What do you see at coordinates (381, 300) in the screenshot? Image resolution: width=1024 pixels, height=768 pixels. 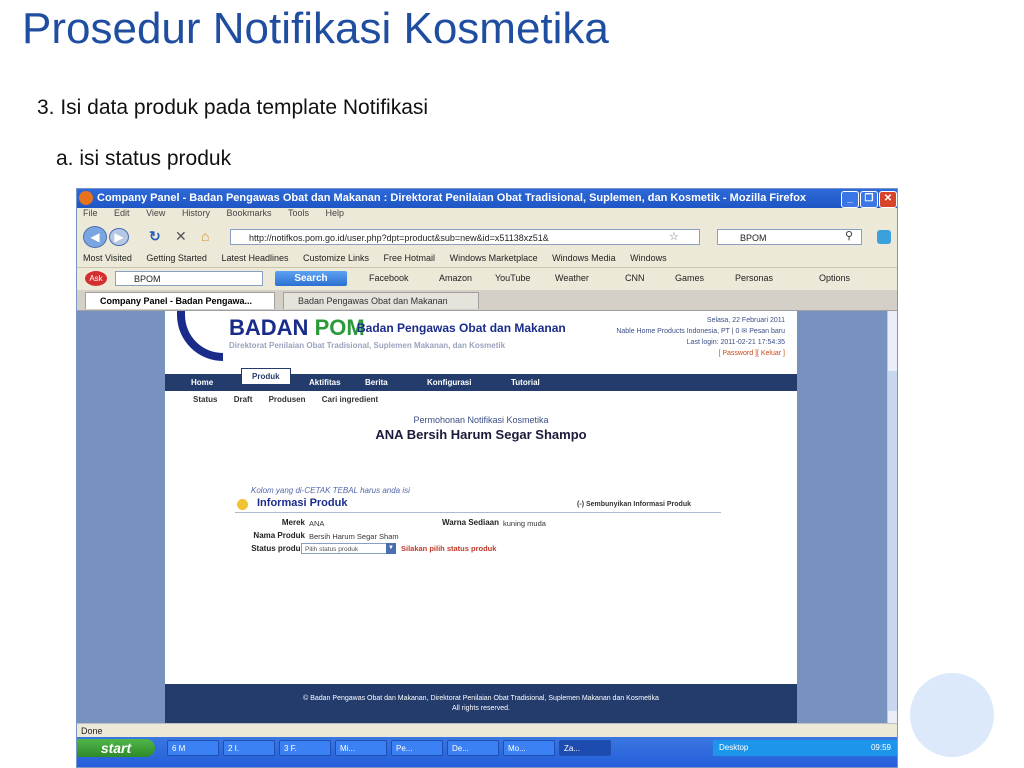 I see `tab-badan-pengawas: Badan Pengawas Obat dan Makanan` at bounding box center [381, 300].